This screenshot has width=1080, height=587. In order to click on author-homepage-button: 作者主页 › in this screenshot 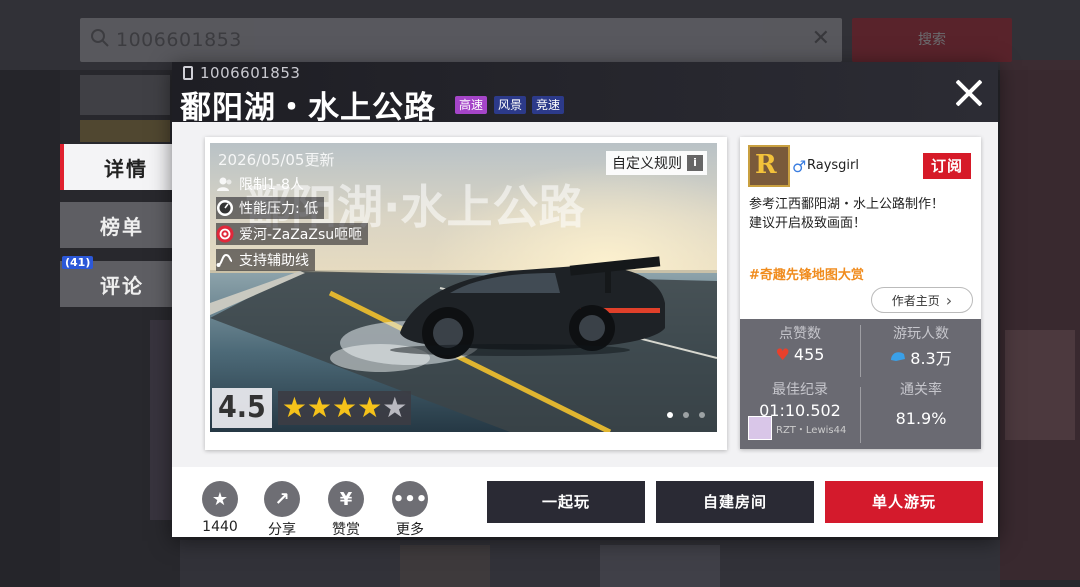, I will do `click(922, 300)`.